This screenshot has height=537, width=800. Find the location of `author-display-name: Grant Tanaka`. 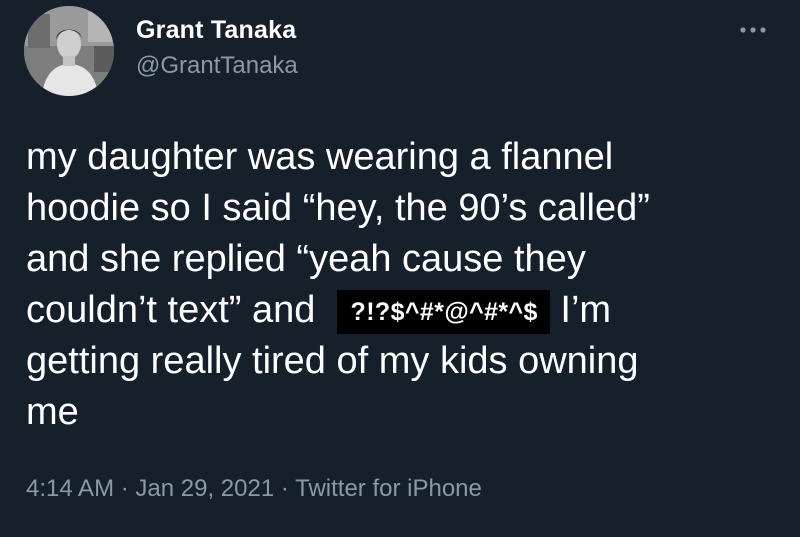

author-display-name: Grant Tanaka is located at coordinates (216, 30).